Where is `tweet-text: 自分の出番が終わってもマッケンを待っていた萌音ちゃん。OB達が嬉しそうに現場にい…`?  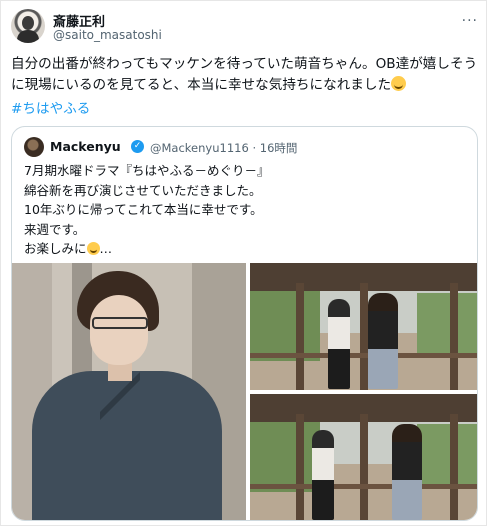 tweet-text: 自分の出番が終わってもマッケンを待っていた萌音ちゃん。OB達が嬉しそうに現場にい… is located at coordinates (245, 75).